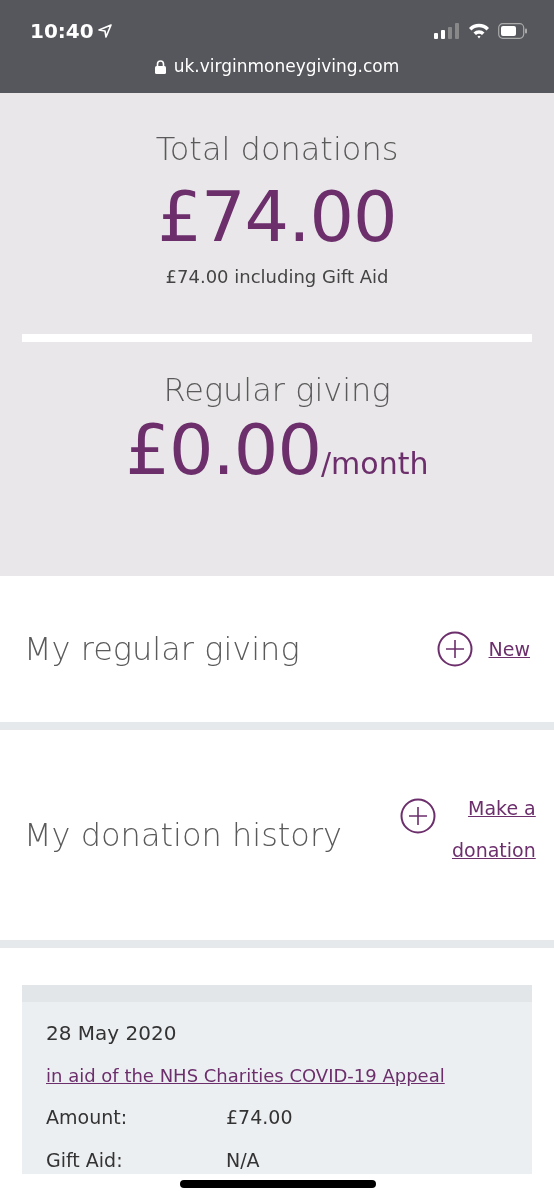  What do you see at coordinates (259, 1117) in the screenshot?
I see `field-value: £74.00` at bounding box center [259, 1117].